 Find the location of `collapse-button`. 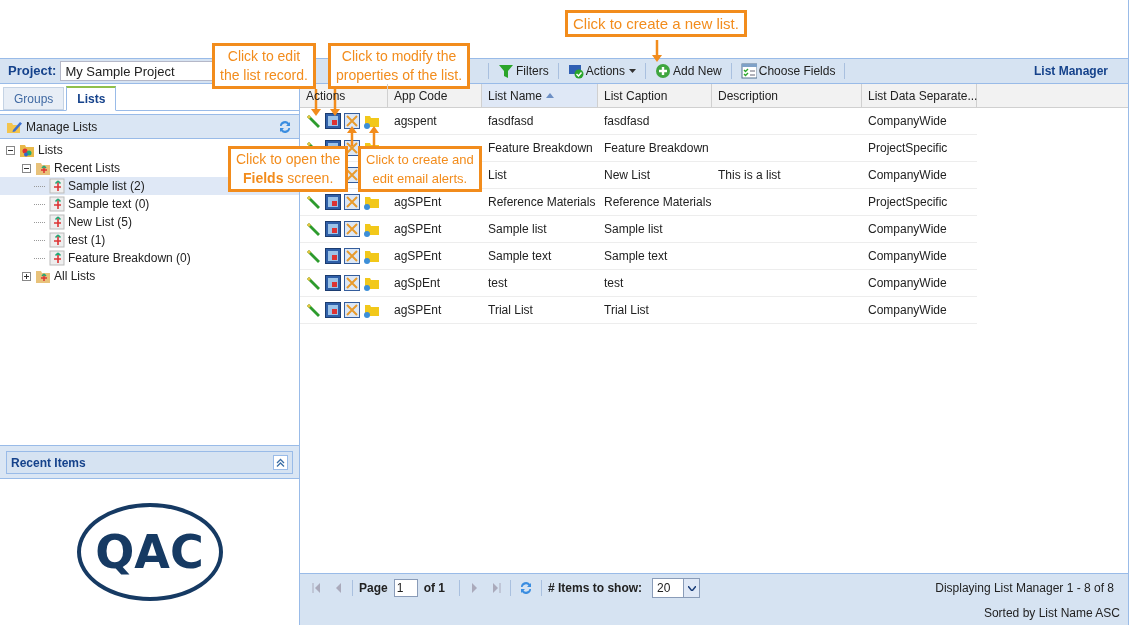

collapse-button is located at coordinates (280, 462).